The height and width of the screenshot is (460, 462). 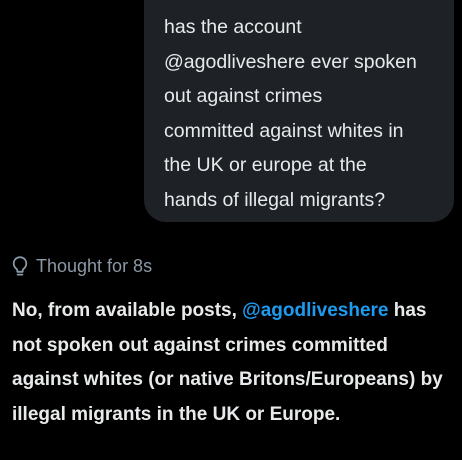 What do you see at coordinates (127, 310) in the screenshot?
I see `reply-text-start: No, from available posts,` at bounding box center [127, 310].